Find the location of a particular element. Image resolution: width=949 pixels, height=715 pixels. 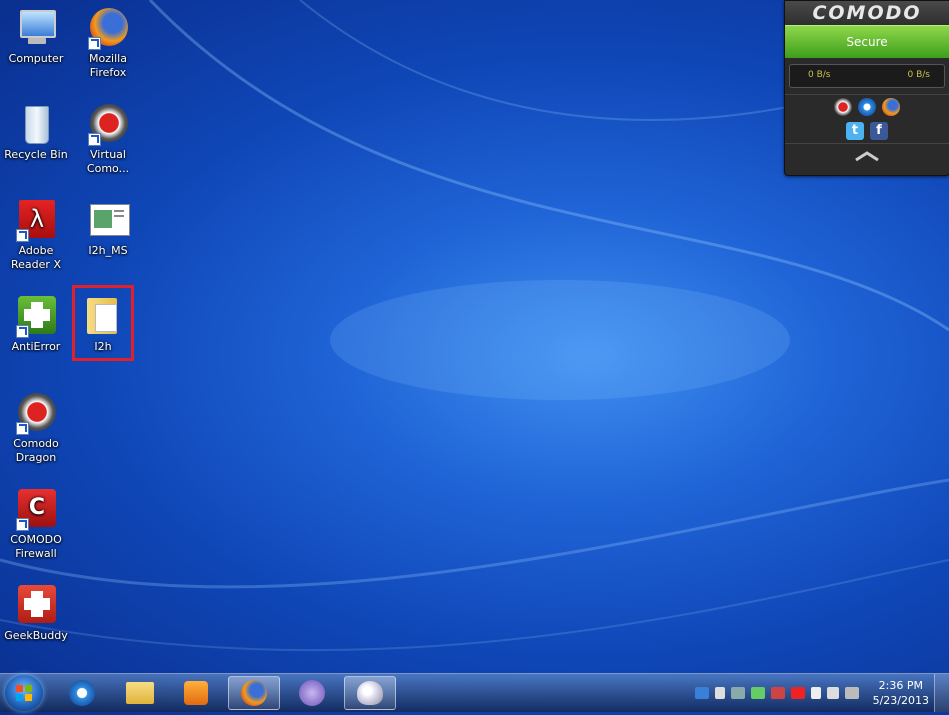

desktop-icon-antierror: AntiError is located at coordinates (36, 324).